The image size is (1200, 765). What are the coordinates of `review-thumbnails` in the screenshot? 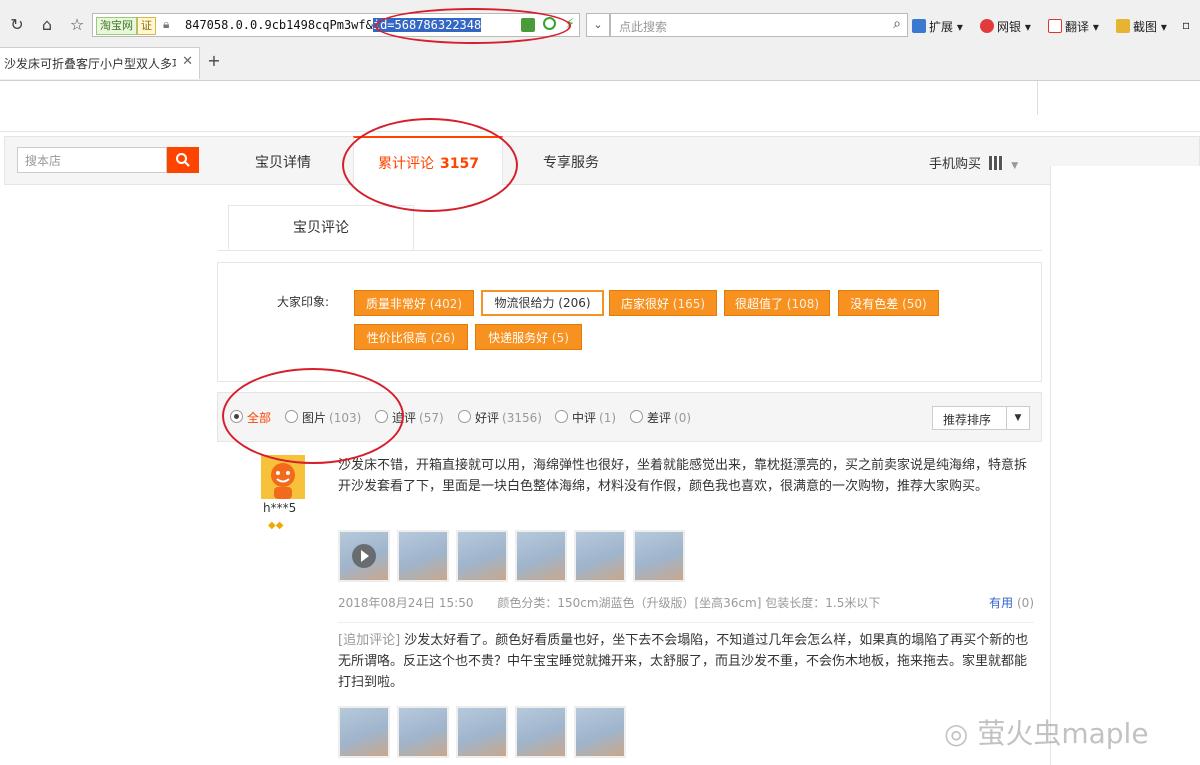 It's located at (518, 556).